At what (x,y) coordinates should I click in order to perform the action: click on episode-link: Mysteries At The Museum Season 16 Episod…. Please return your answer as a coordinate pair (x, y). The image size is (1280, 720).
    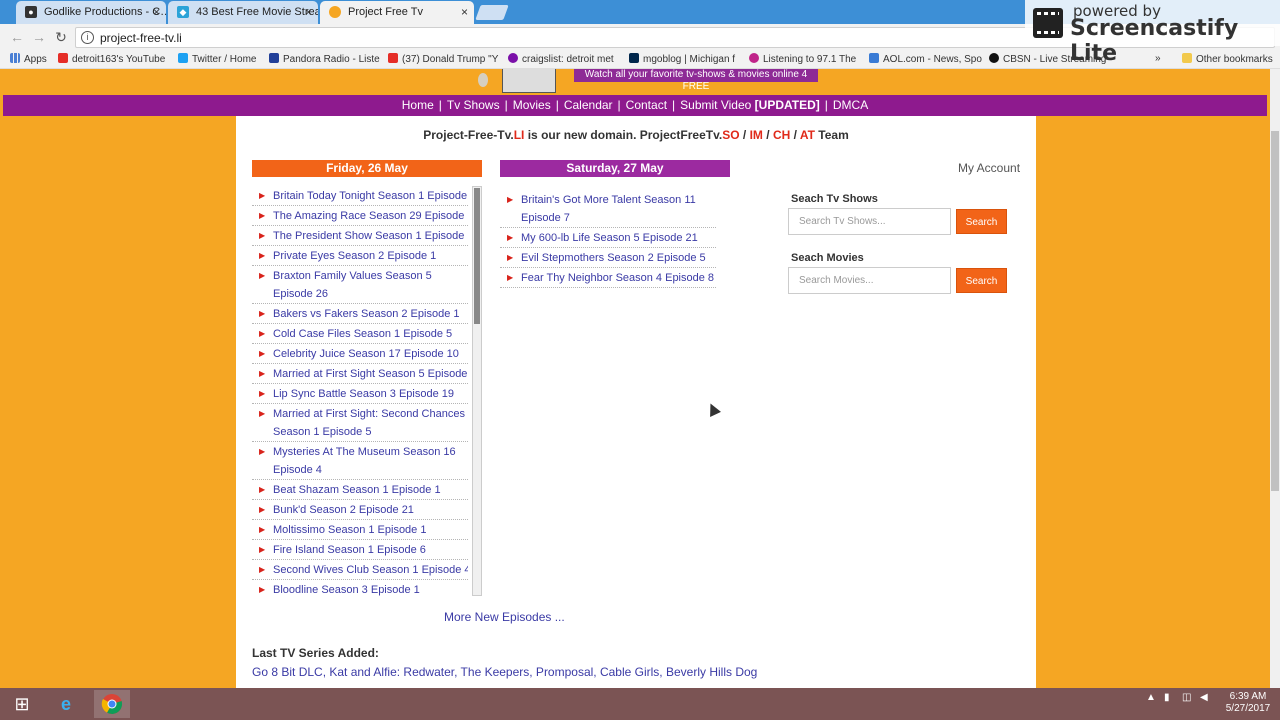
    Looking at the image, I should click on (360, 461).